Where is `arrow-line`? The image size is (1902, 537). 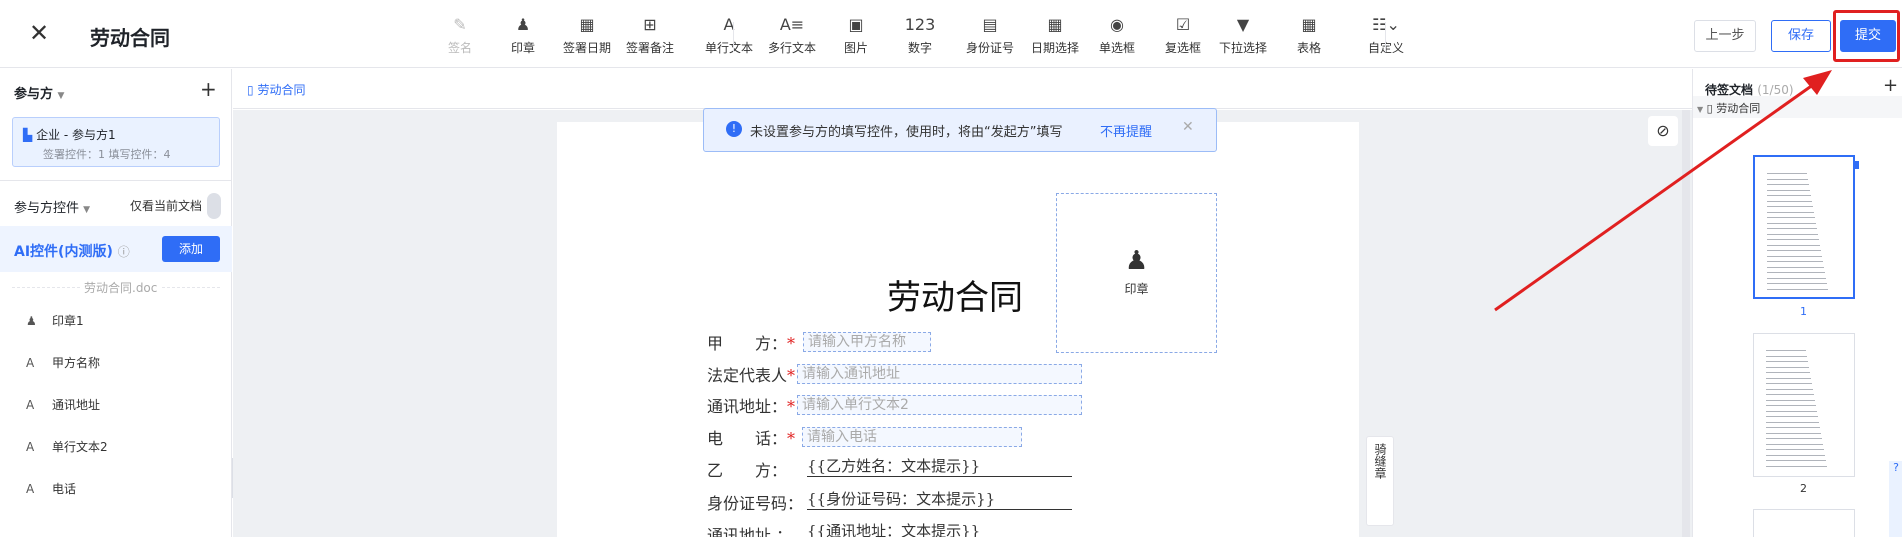 arrow-line is located at coordinates (1656, 196).